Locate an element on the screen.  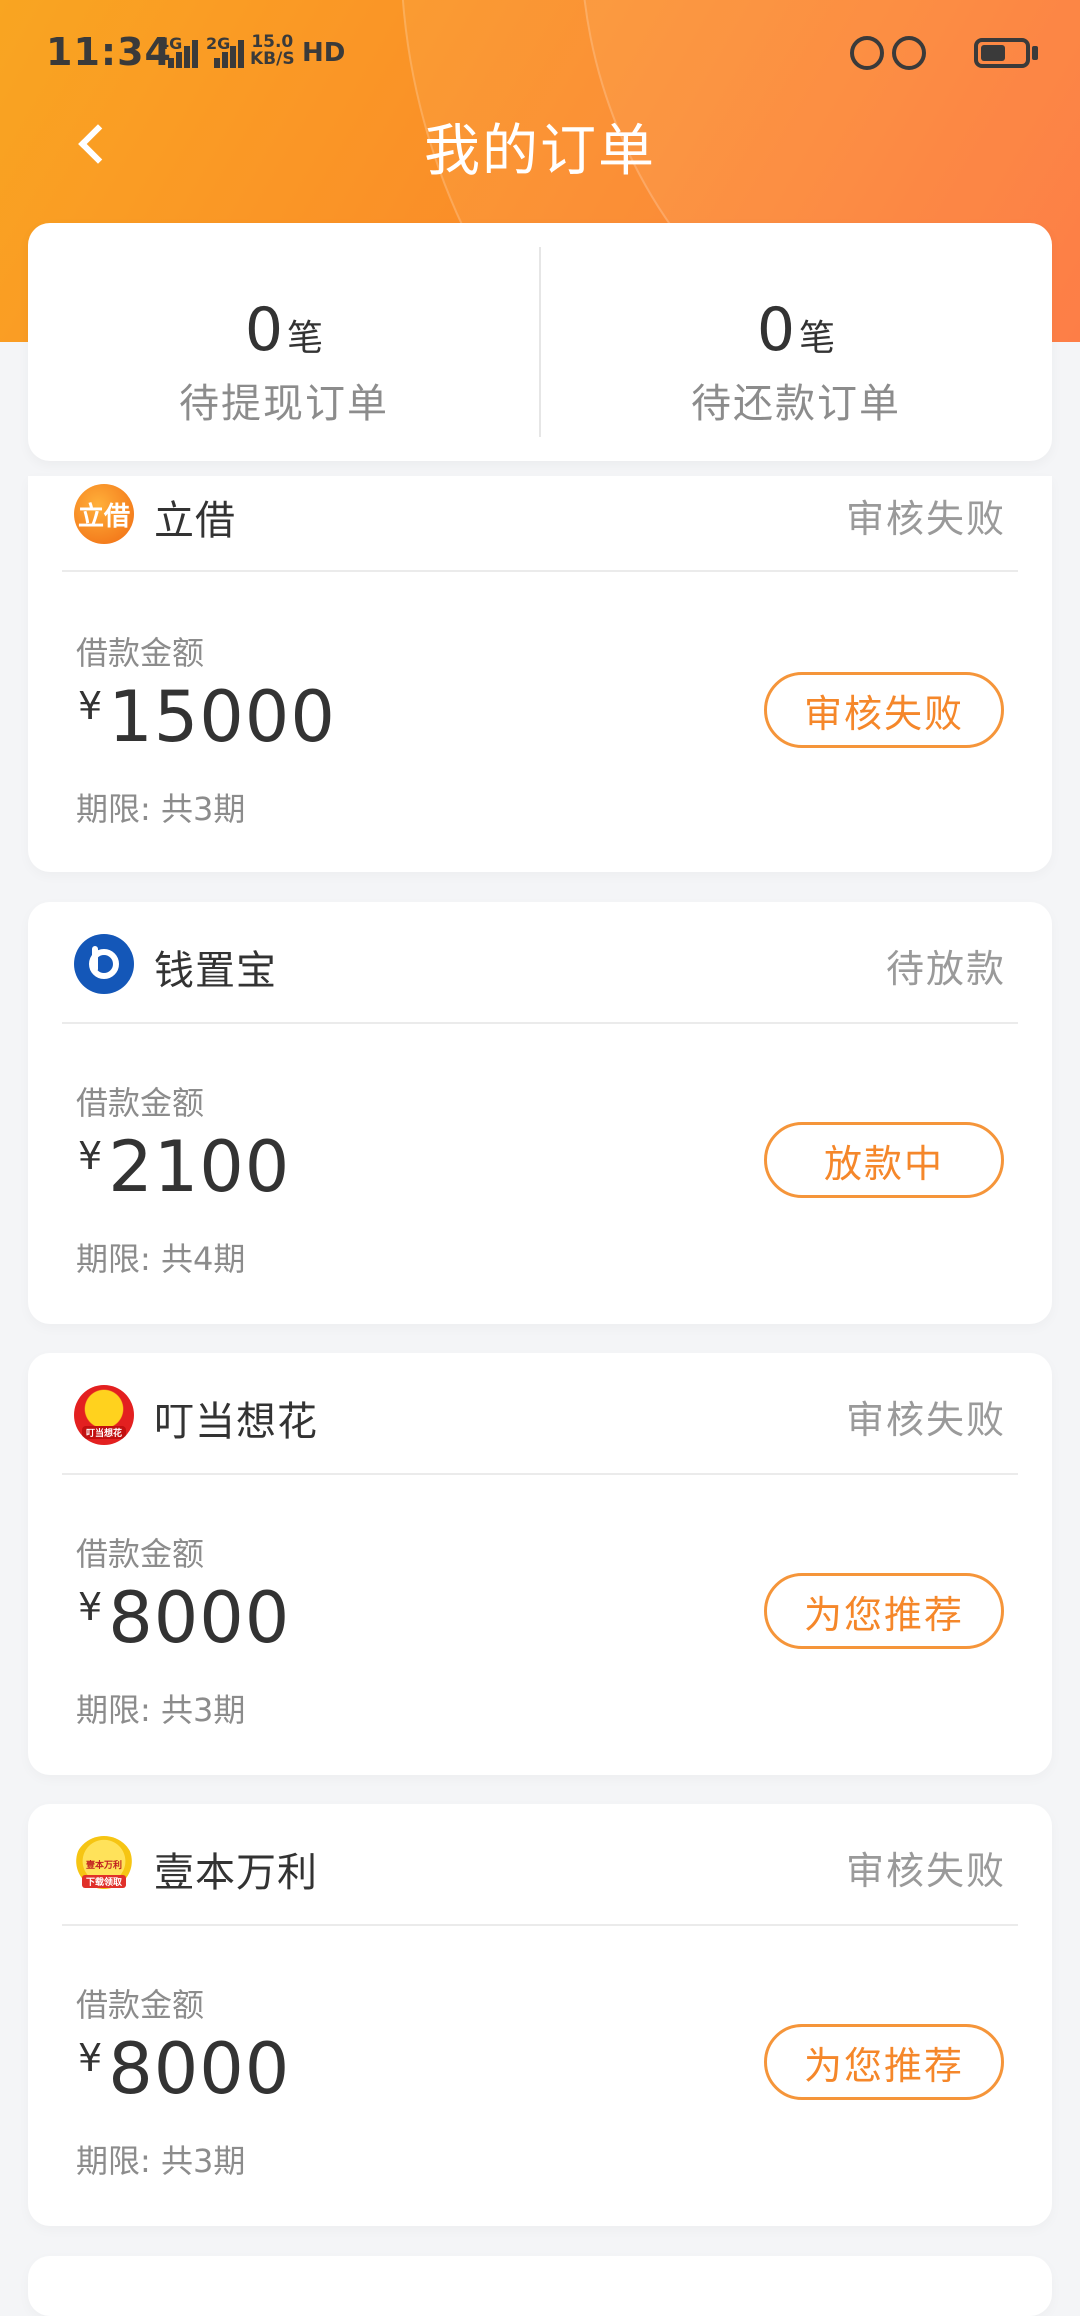
lender-logo-icon is located at coordinates (104, 964).